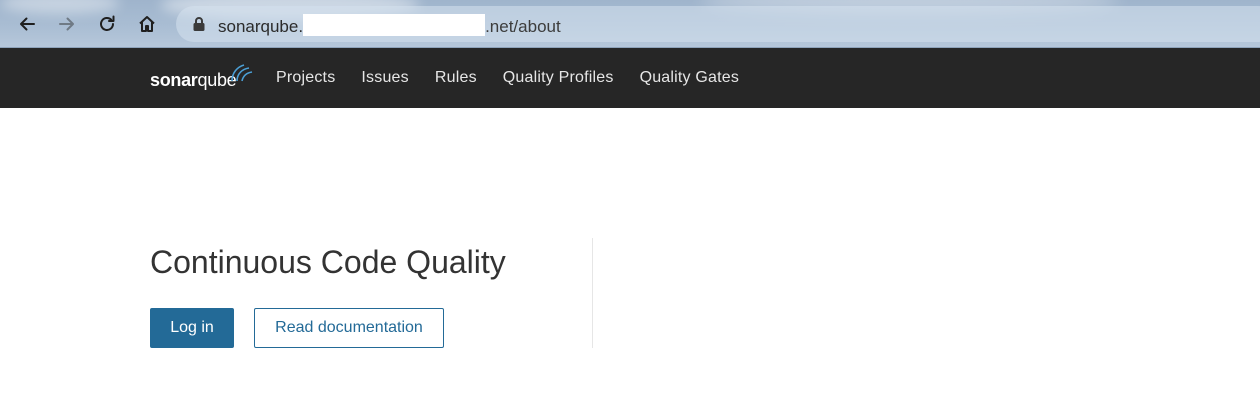  I want to click on reload-button, so click(107, 24).